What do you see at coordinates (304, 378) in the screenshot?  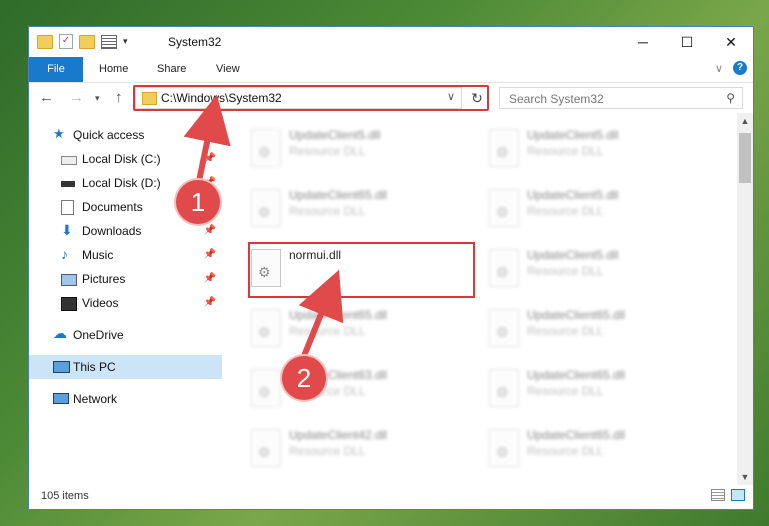 I see `step-2-marker: 2` at bounding box center [304, 378].